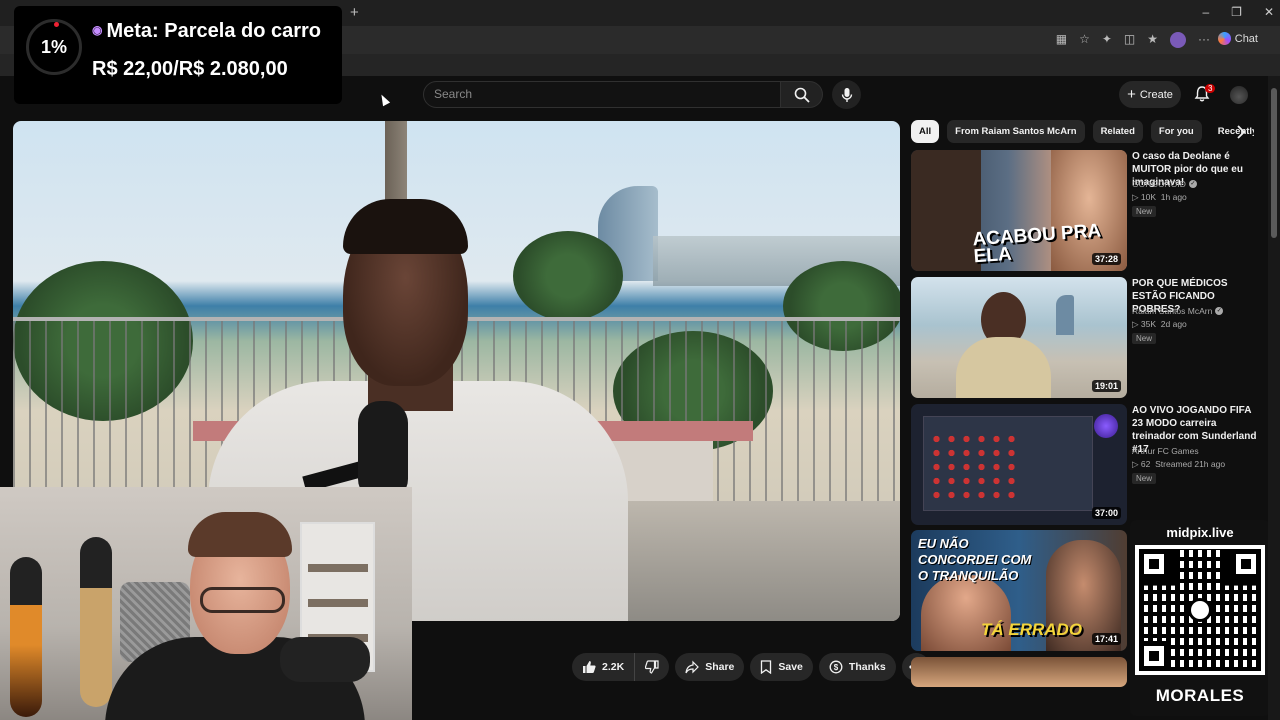 The height and width of the screenshot is (720, 1280). Describe the element at coordinates (190, 69) in the screenshot. I see `goal-amount: R$ 22,00/R$ 2.080,00` at that location.